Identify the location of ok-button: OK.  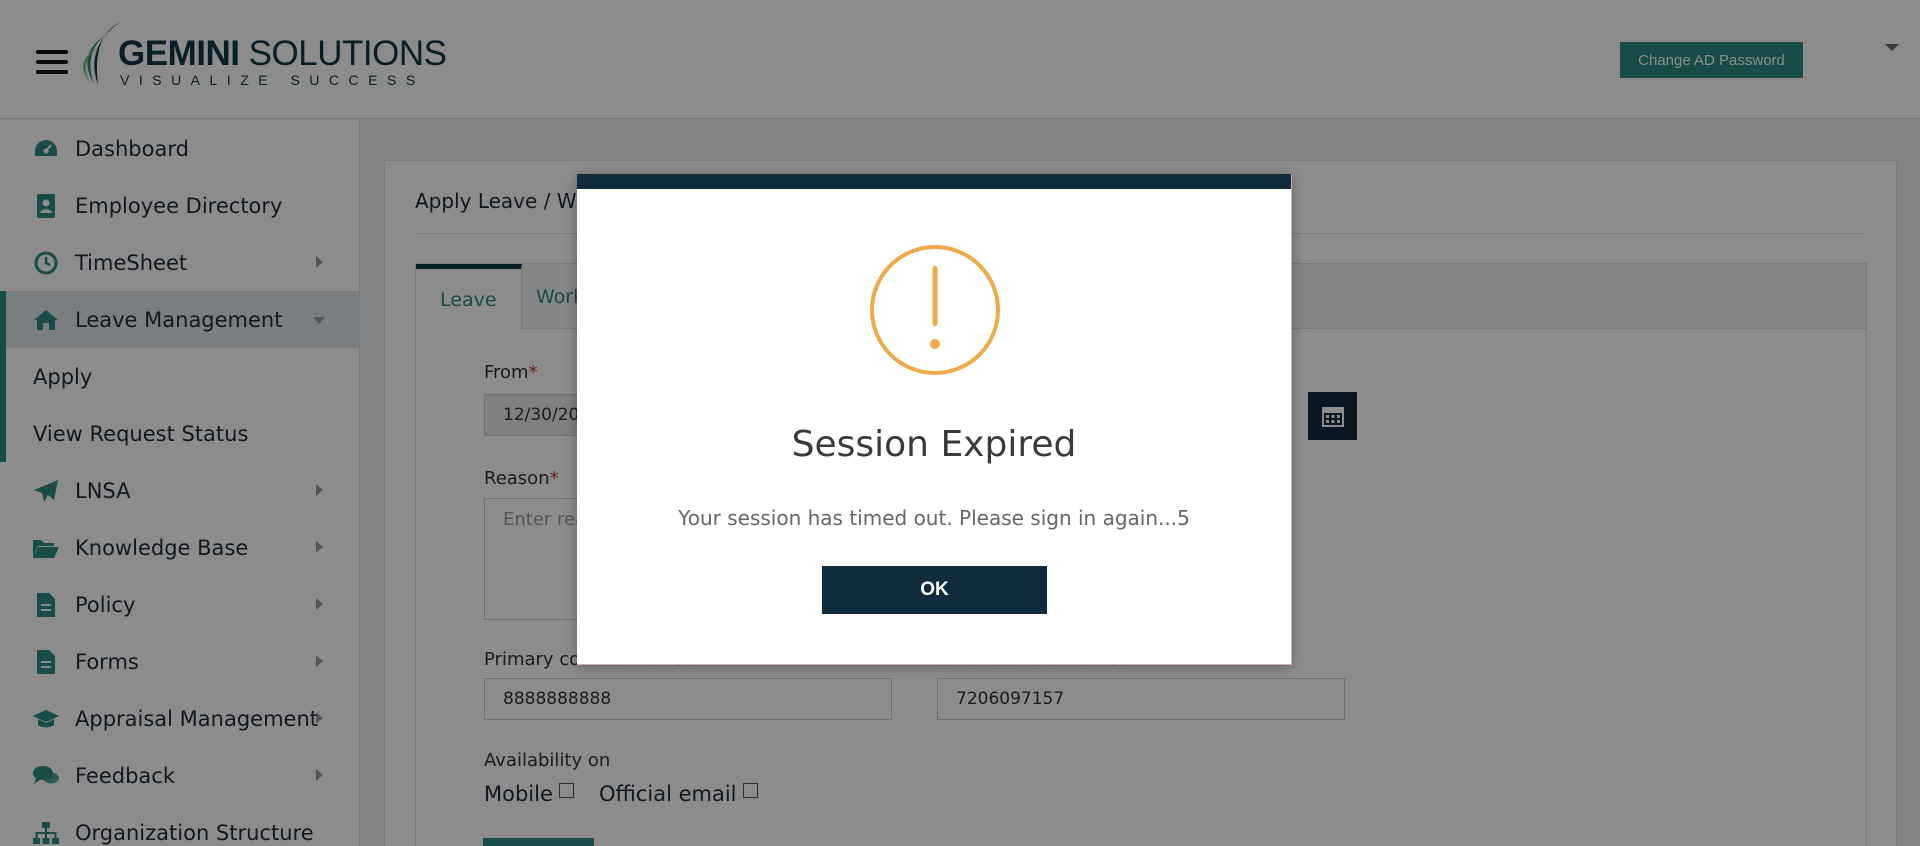
(934, 590).